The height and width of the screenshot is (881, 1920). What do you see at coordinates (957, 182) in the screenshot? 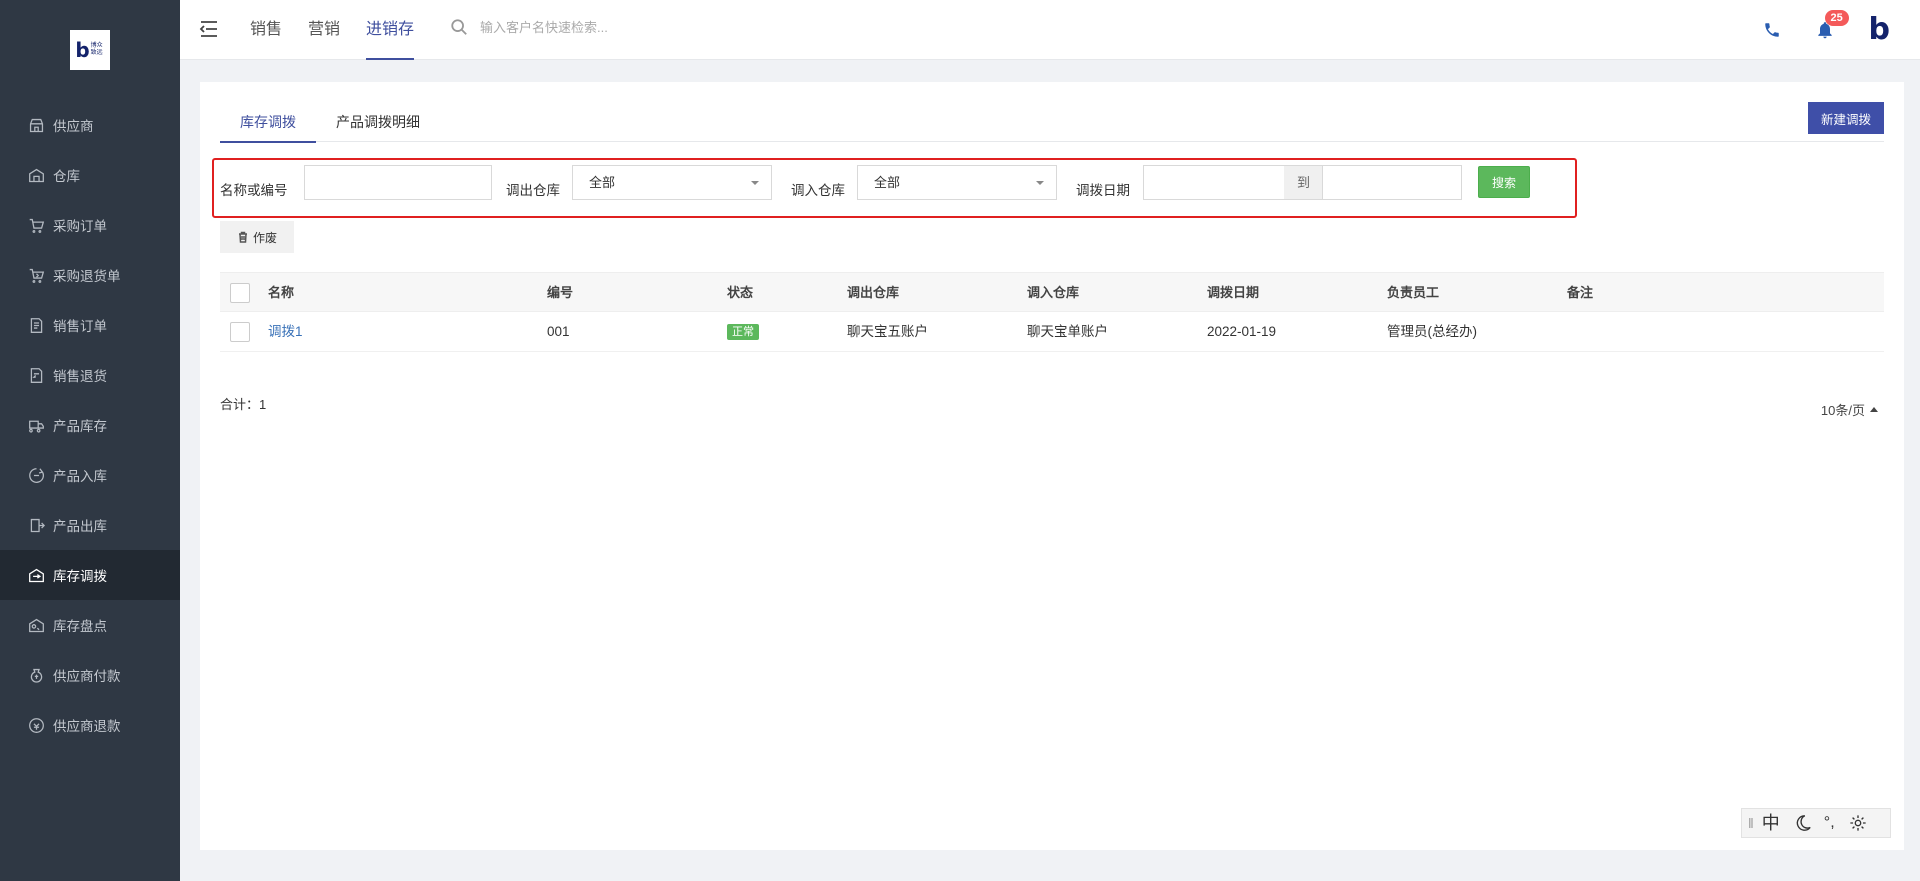
I see `in-warehouse-select: 全部` at bounding box center [957, 182].